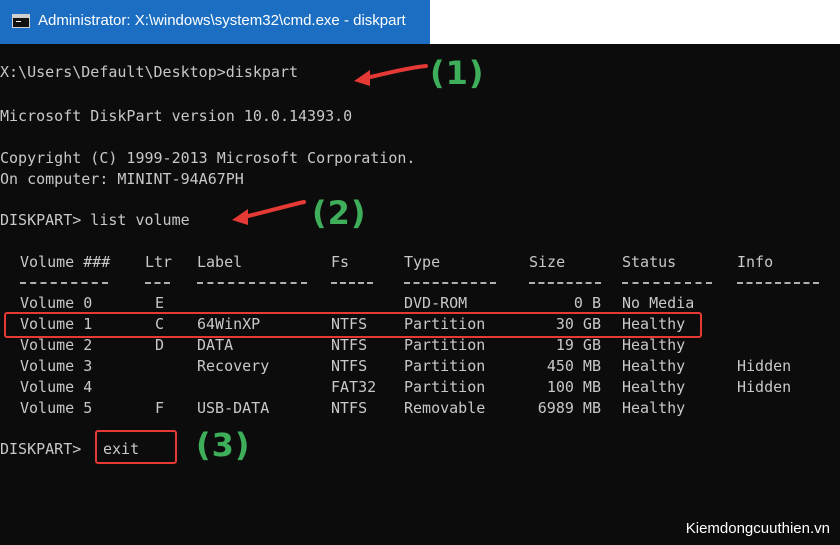  Describe the element at coordinates (21, 21) in the screenshot. I see `cmd-icon` at that location.